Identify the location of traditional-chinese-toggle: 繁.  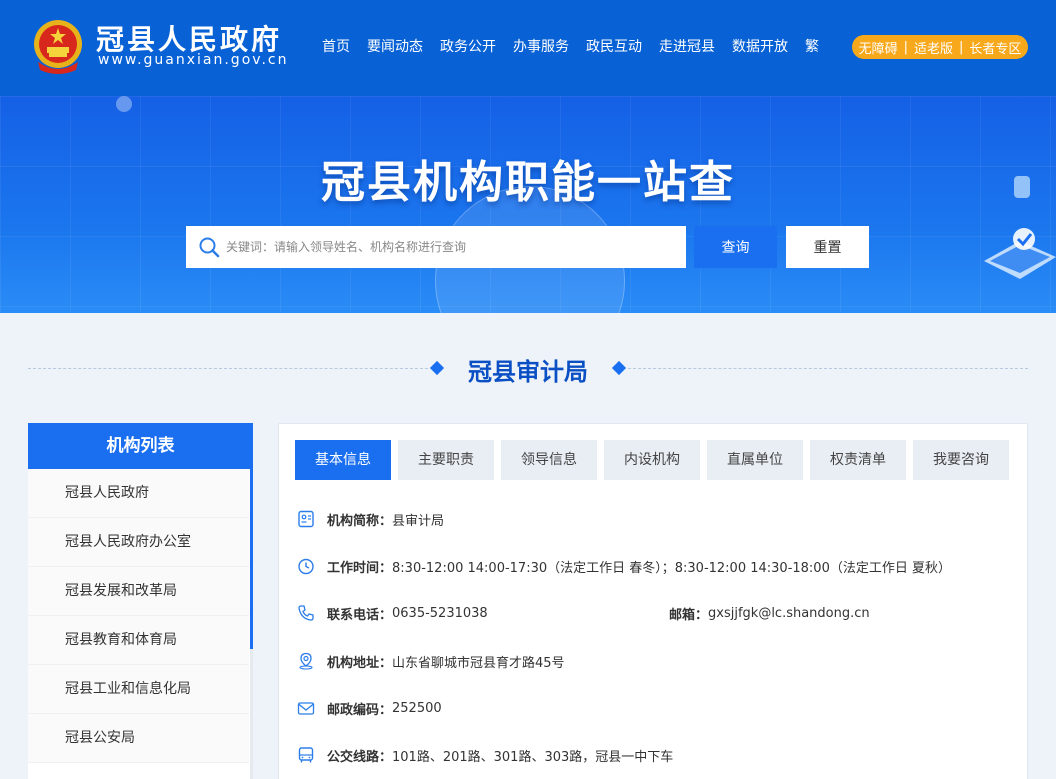
(812, 46).